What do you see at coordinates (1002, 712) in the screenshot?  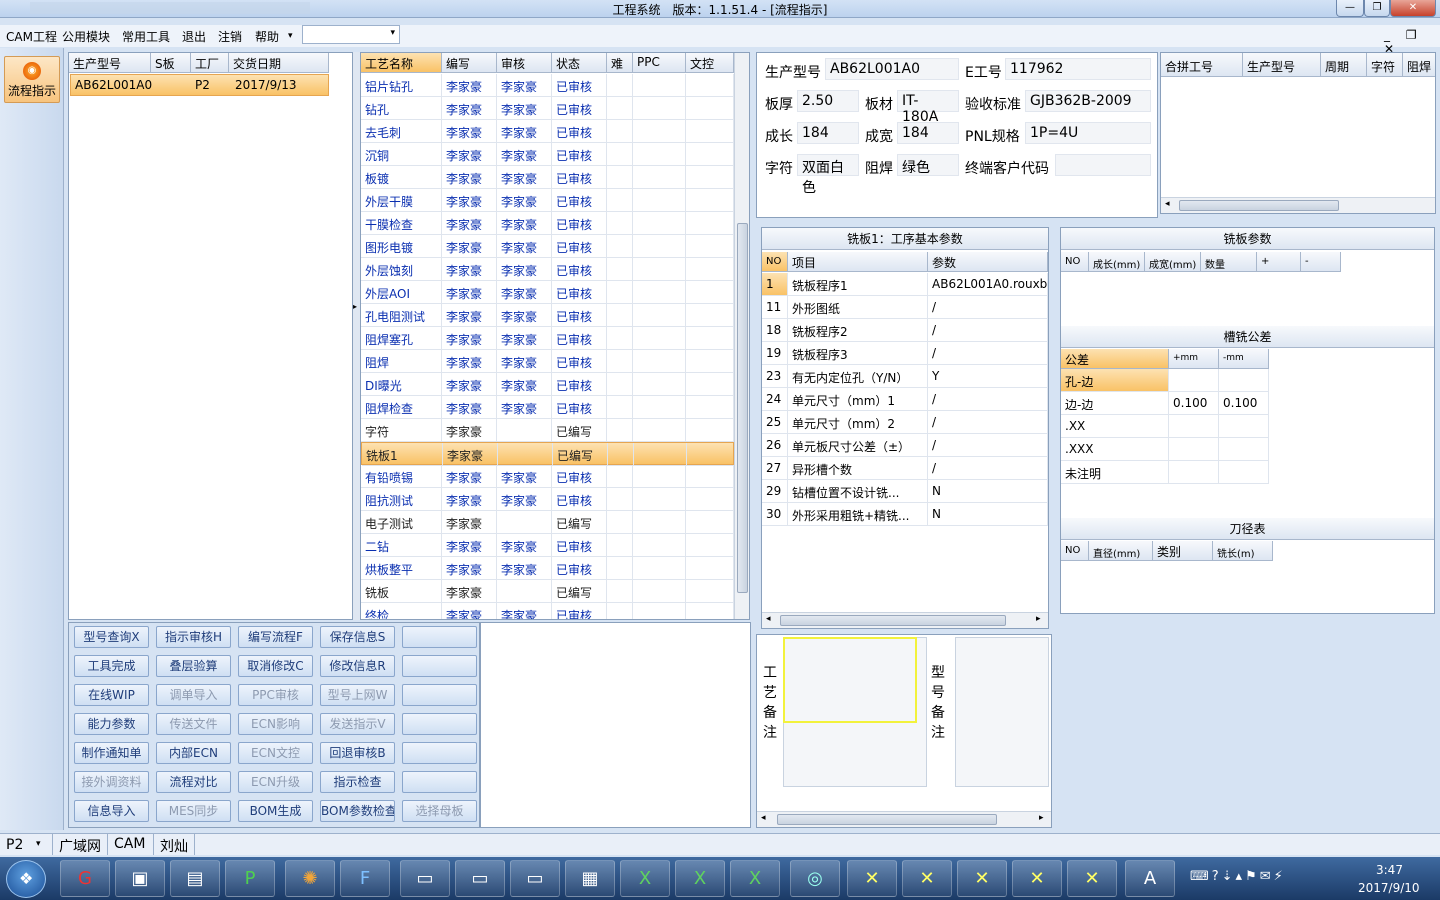 I see `model-note-textarea` at bounding box center [1002, 712].